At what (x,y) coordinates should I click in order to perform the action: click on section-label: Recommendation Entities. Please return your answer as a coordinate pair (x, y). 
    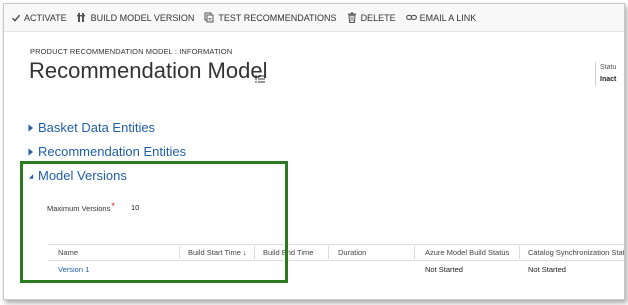
    Looking at the image, I should click on (112, 151).